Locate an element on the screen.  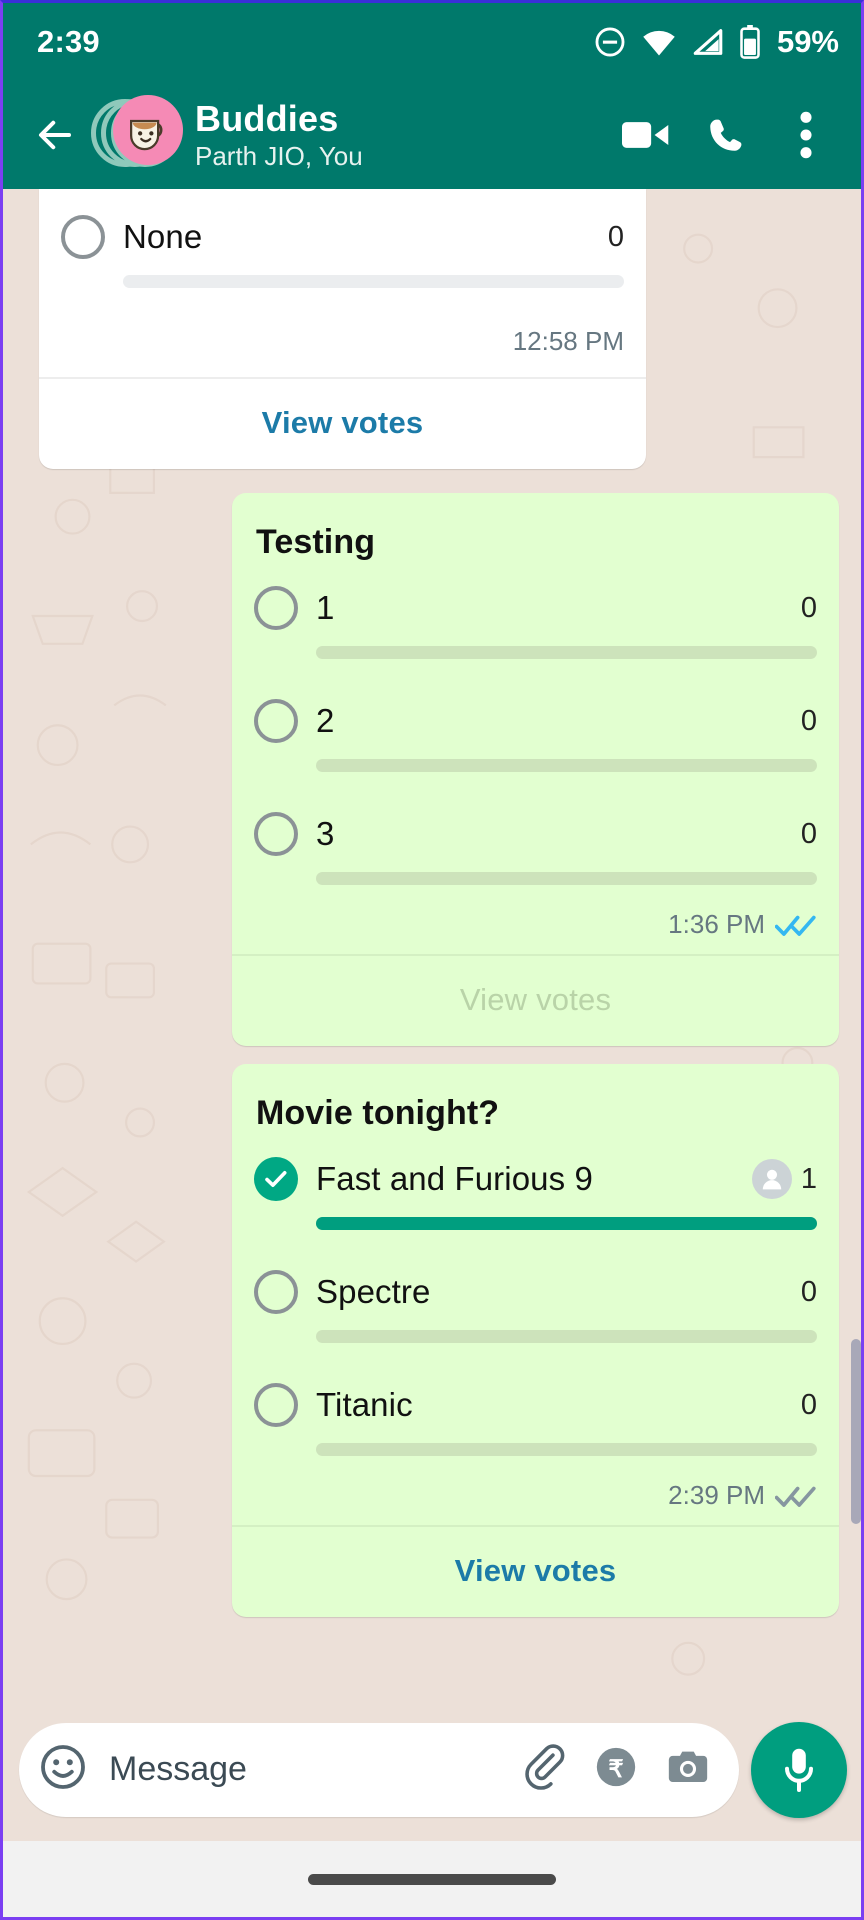
message-input-bar: Message ₹ is located at coordinates (432, 1773).